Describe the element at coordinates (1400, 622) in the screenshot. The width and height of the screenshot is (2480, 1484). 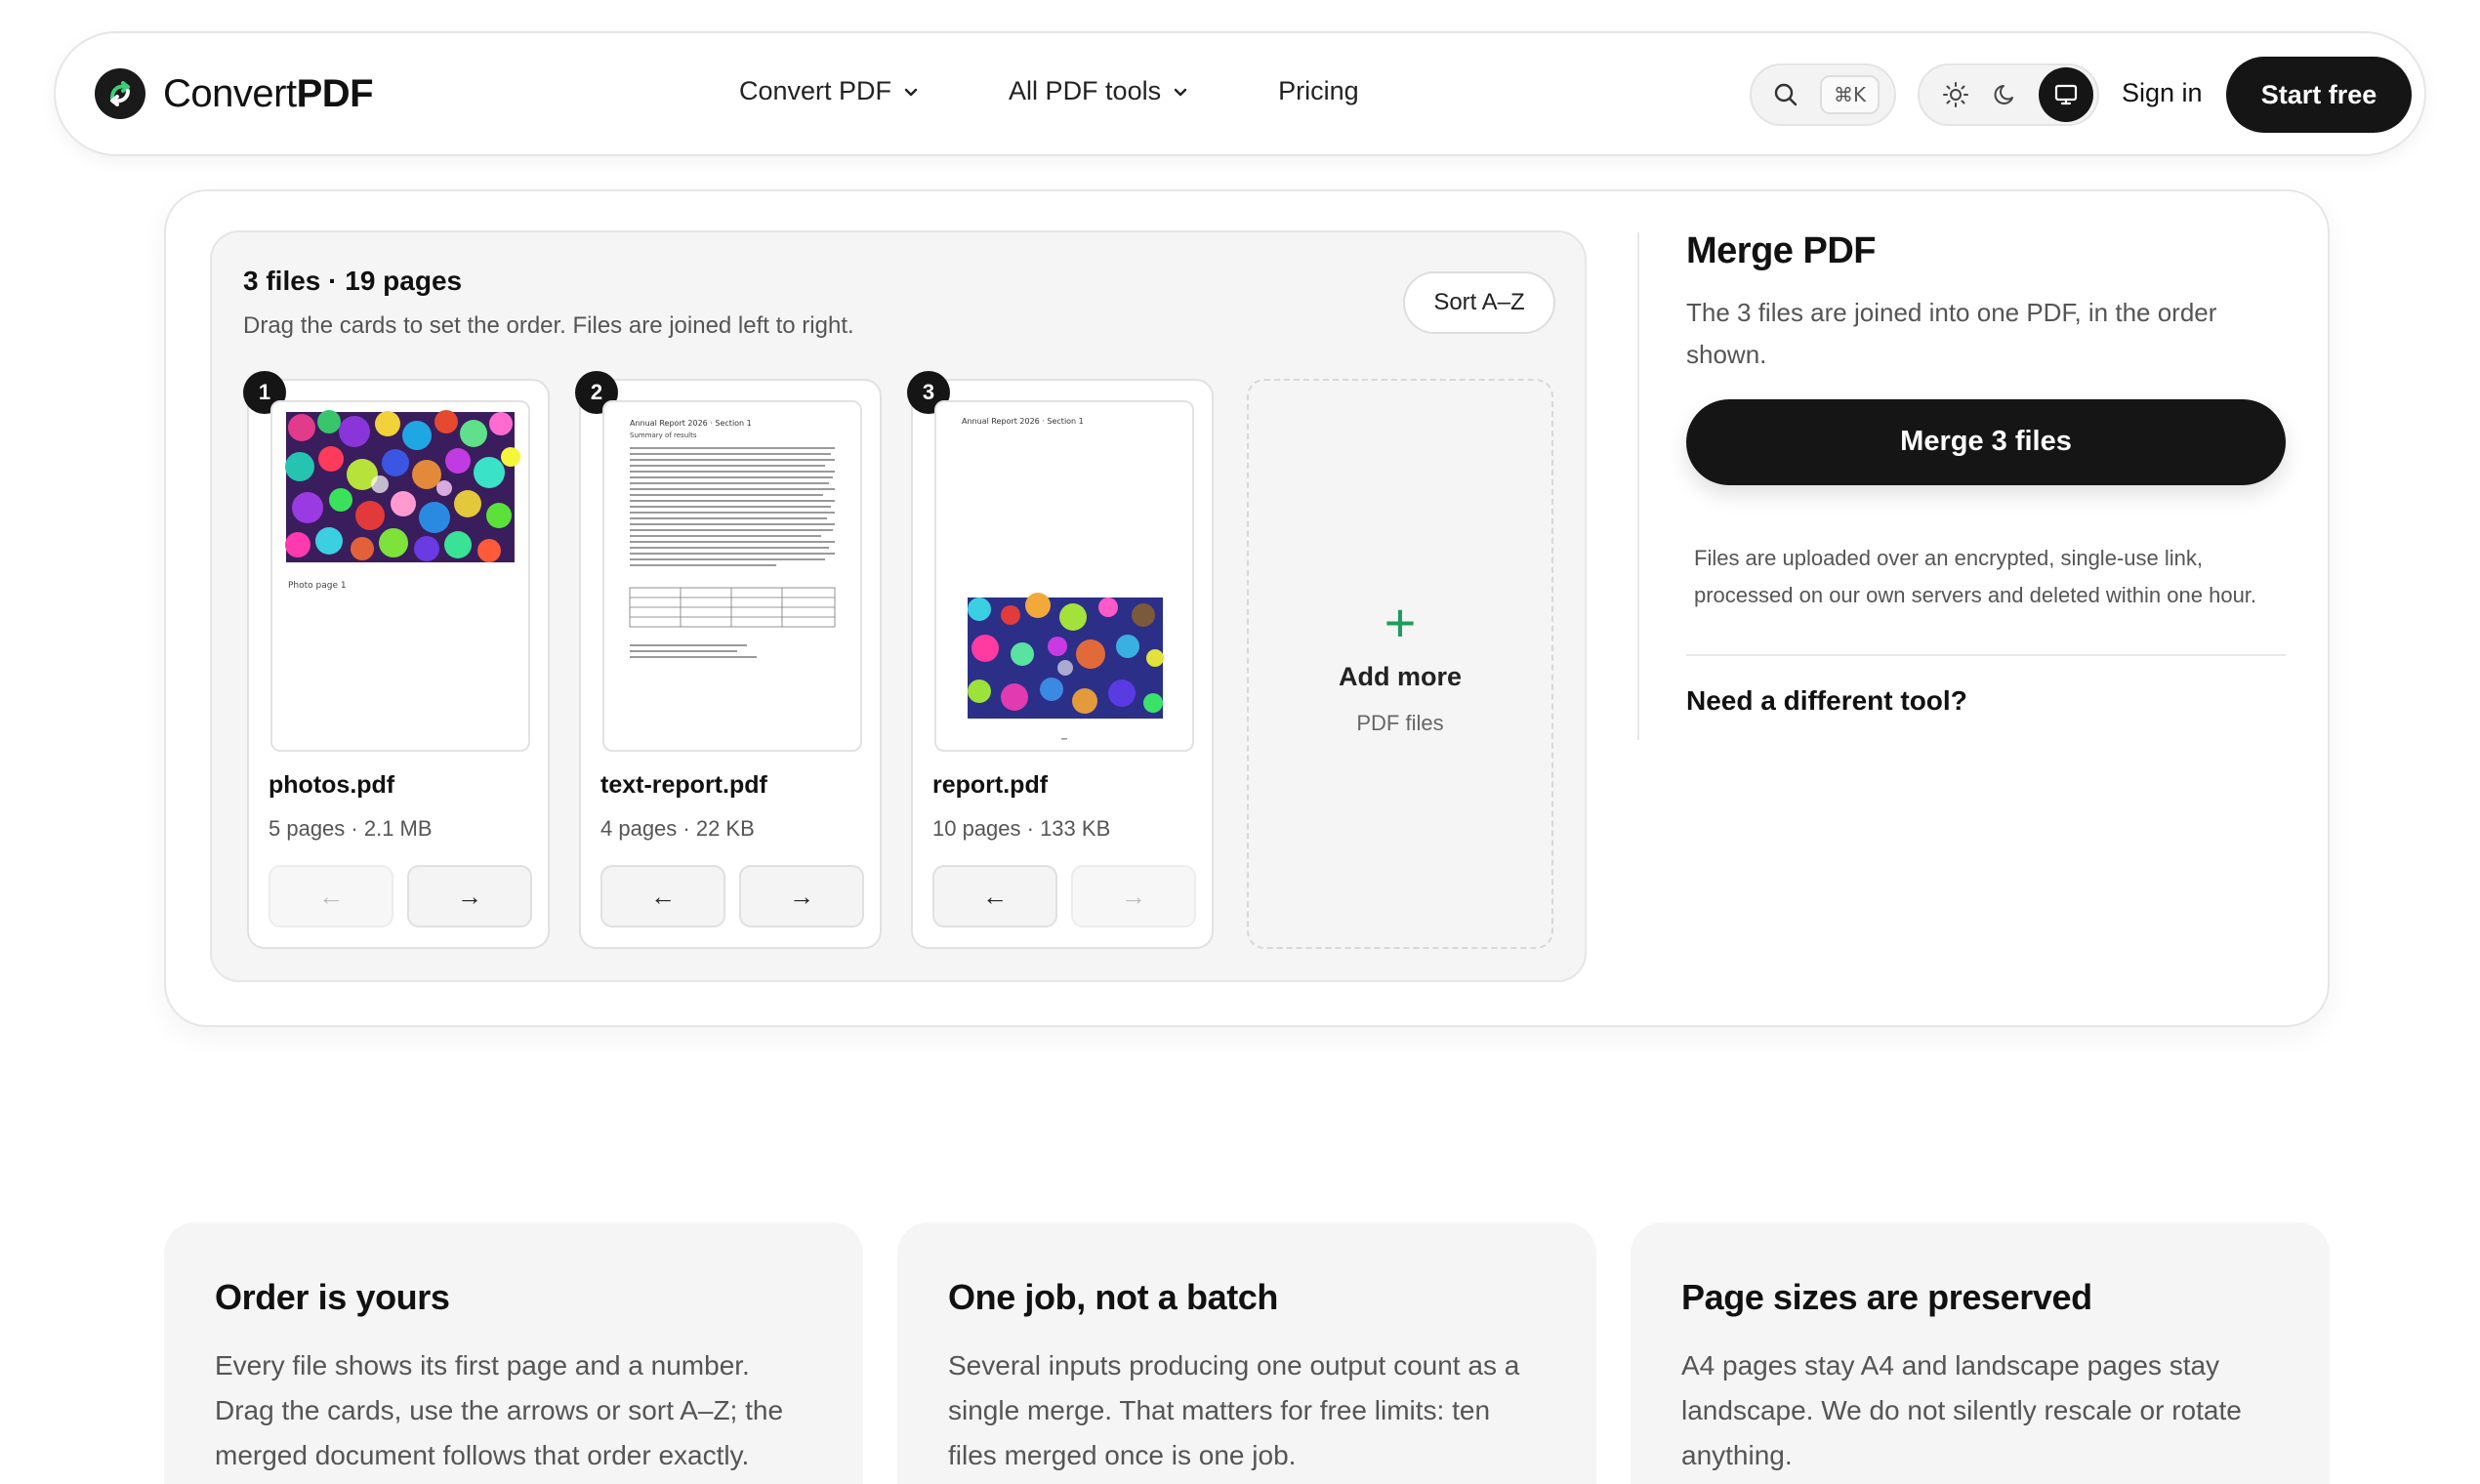
I see `plus-icon: +` at that location.